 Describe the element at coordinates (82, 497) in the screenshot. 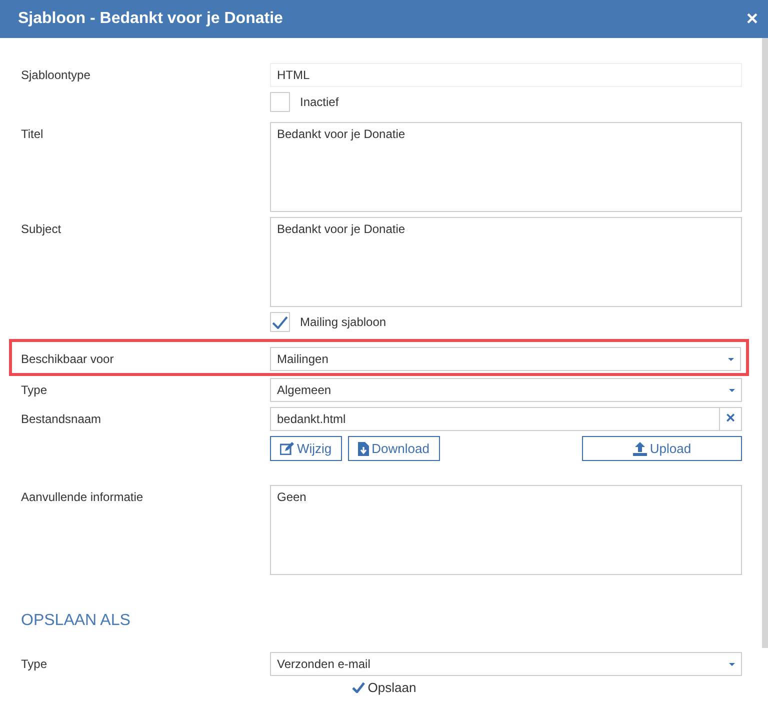

I see `field-label: Aanvullende informatie` at that location.